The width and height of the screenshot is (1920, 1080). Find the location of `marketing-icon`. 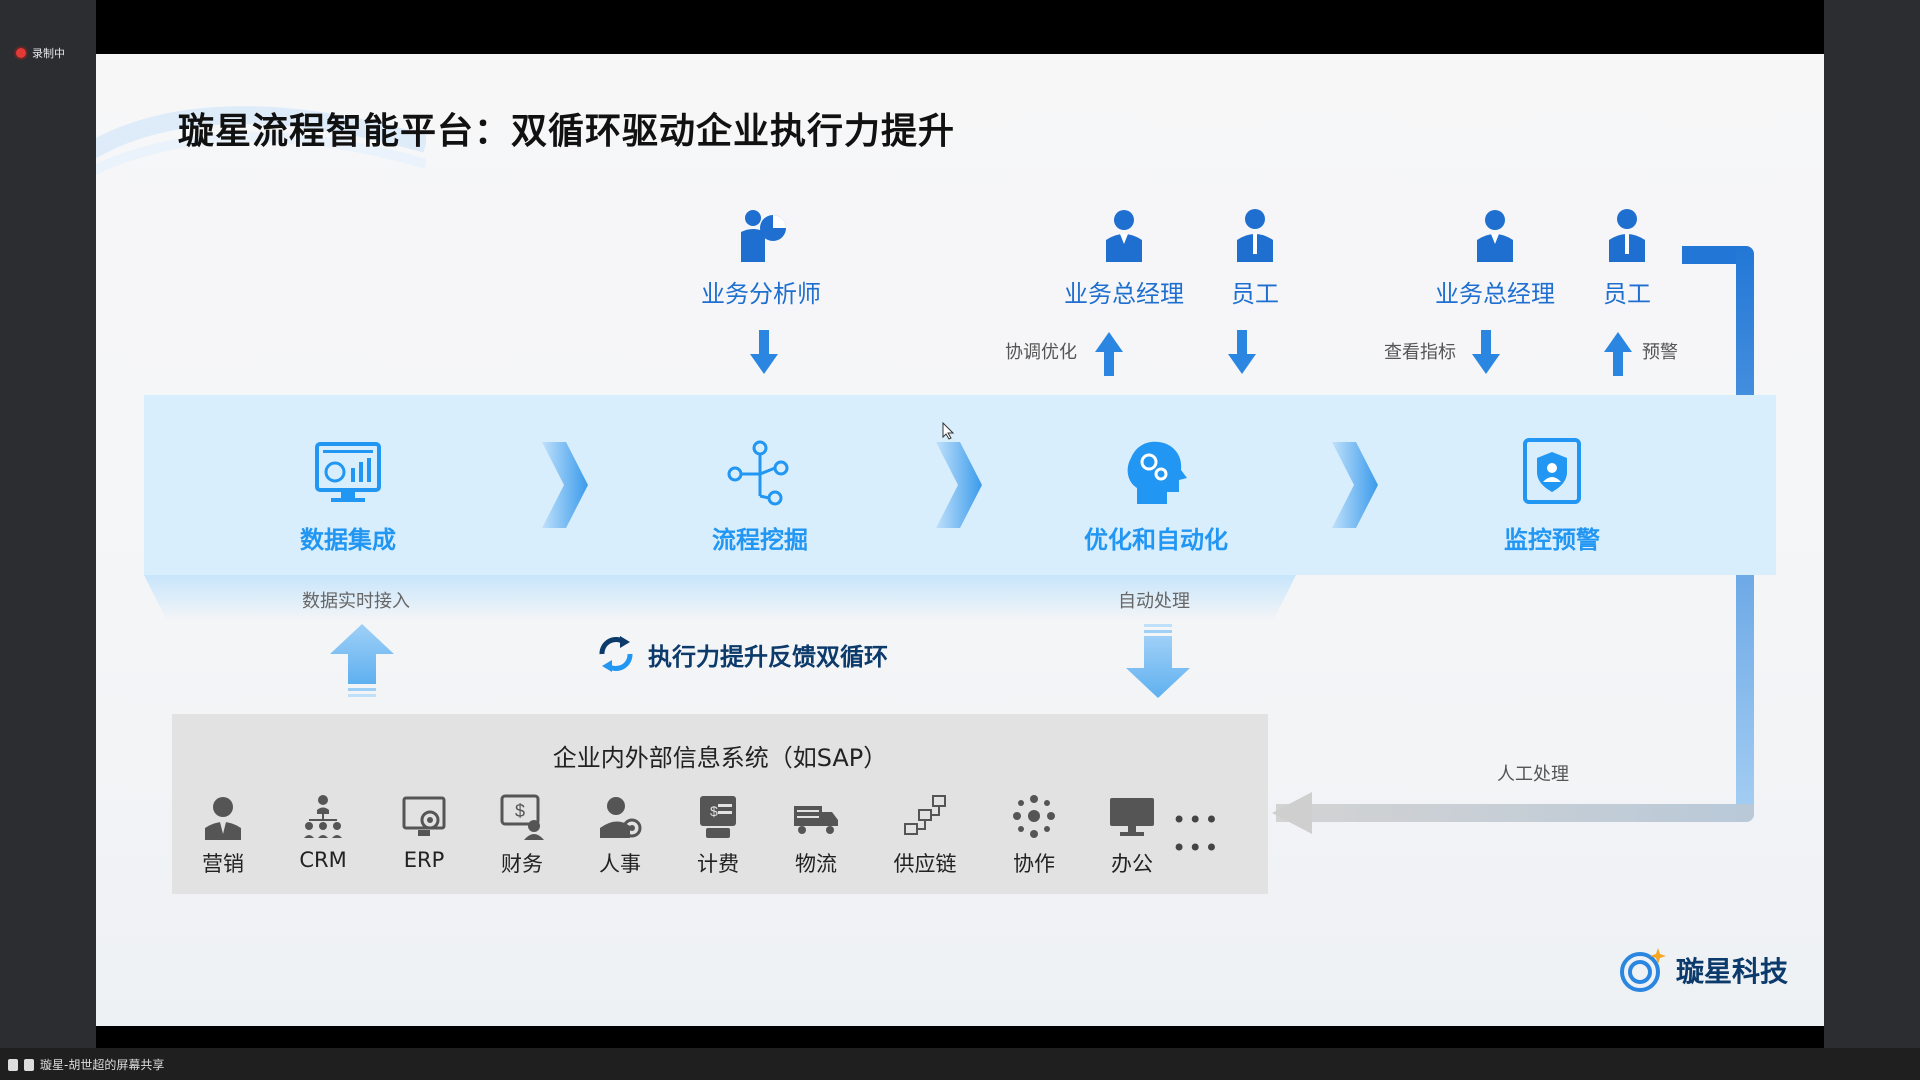

marketing-icon is located at coordinates (223, 818).